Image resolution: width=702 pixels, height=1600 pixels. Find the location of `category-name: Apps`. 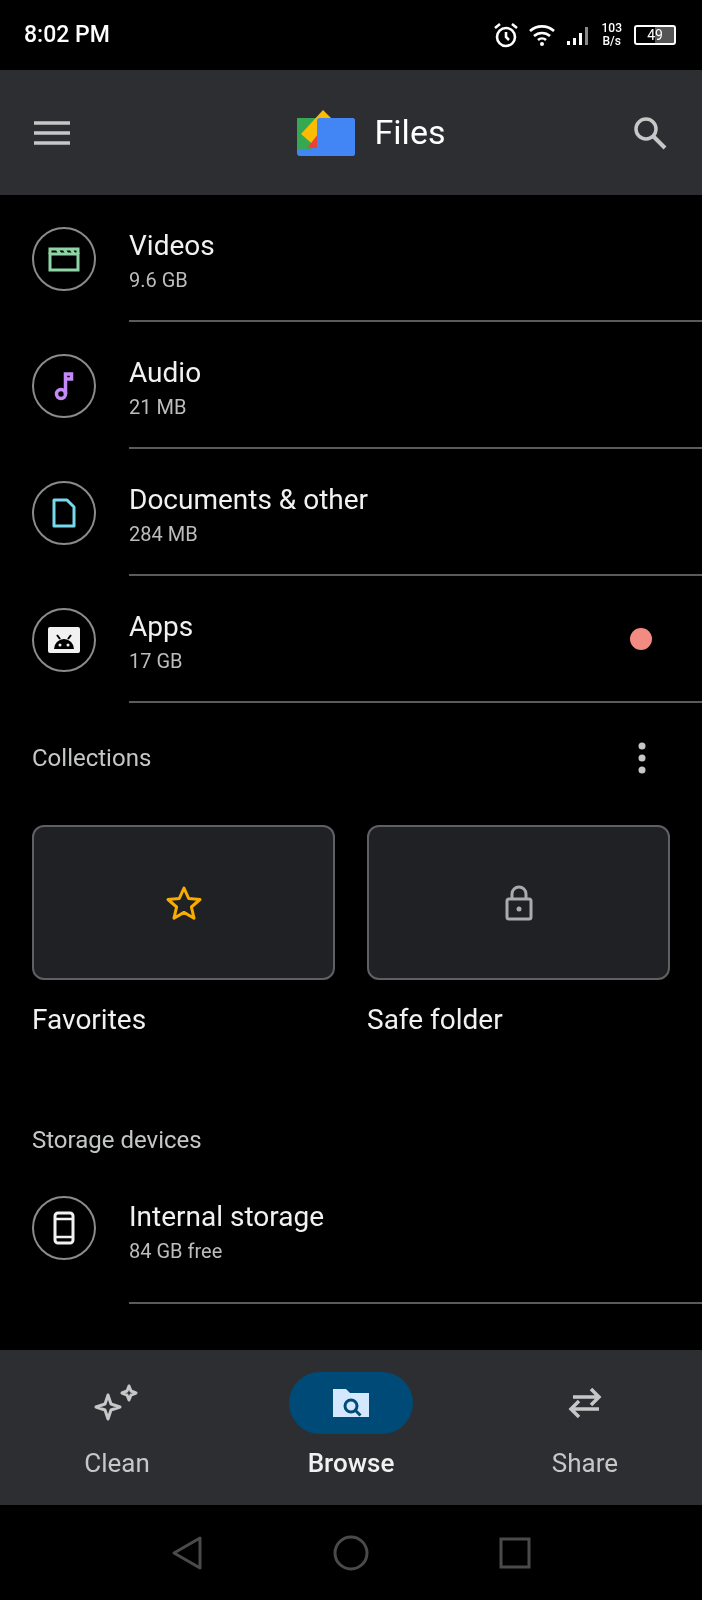

category-name: Apps is located at coordinates (162, 626).